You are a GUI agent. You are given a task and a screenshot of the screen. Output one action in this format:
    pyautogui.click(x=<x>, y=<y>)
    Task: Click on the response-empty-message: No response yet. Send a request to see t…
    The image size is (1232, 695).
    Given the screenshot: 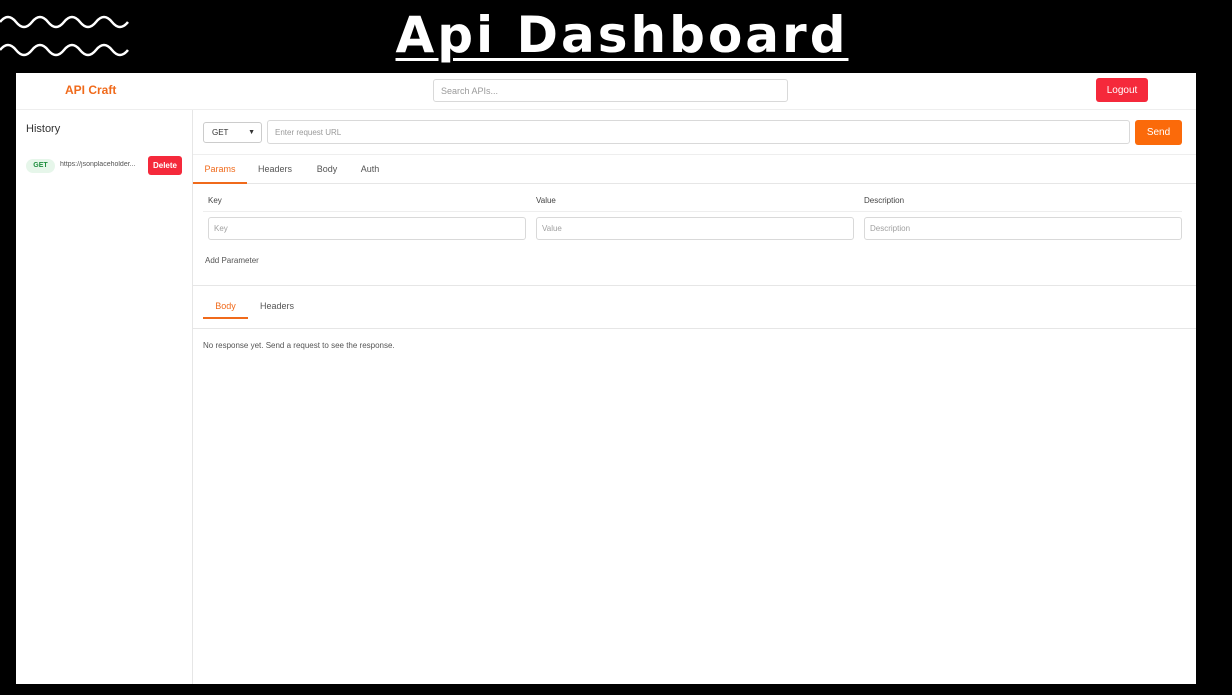 What is the action you would take?
    pyautogui.click(x=299, y=345)
    